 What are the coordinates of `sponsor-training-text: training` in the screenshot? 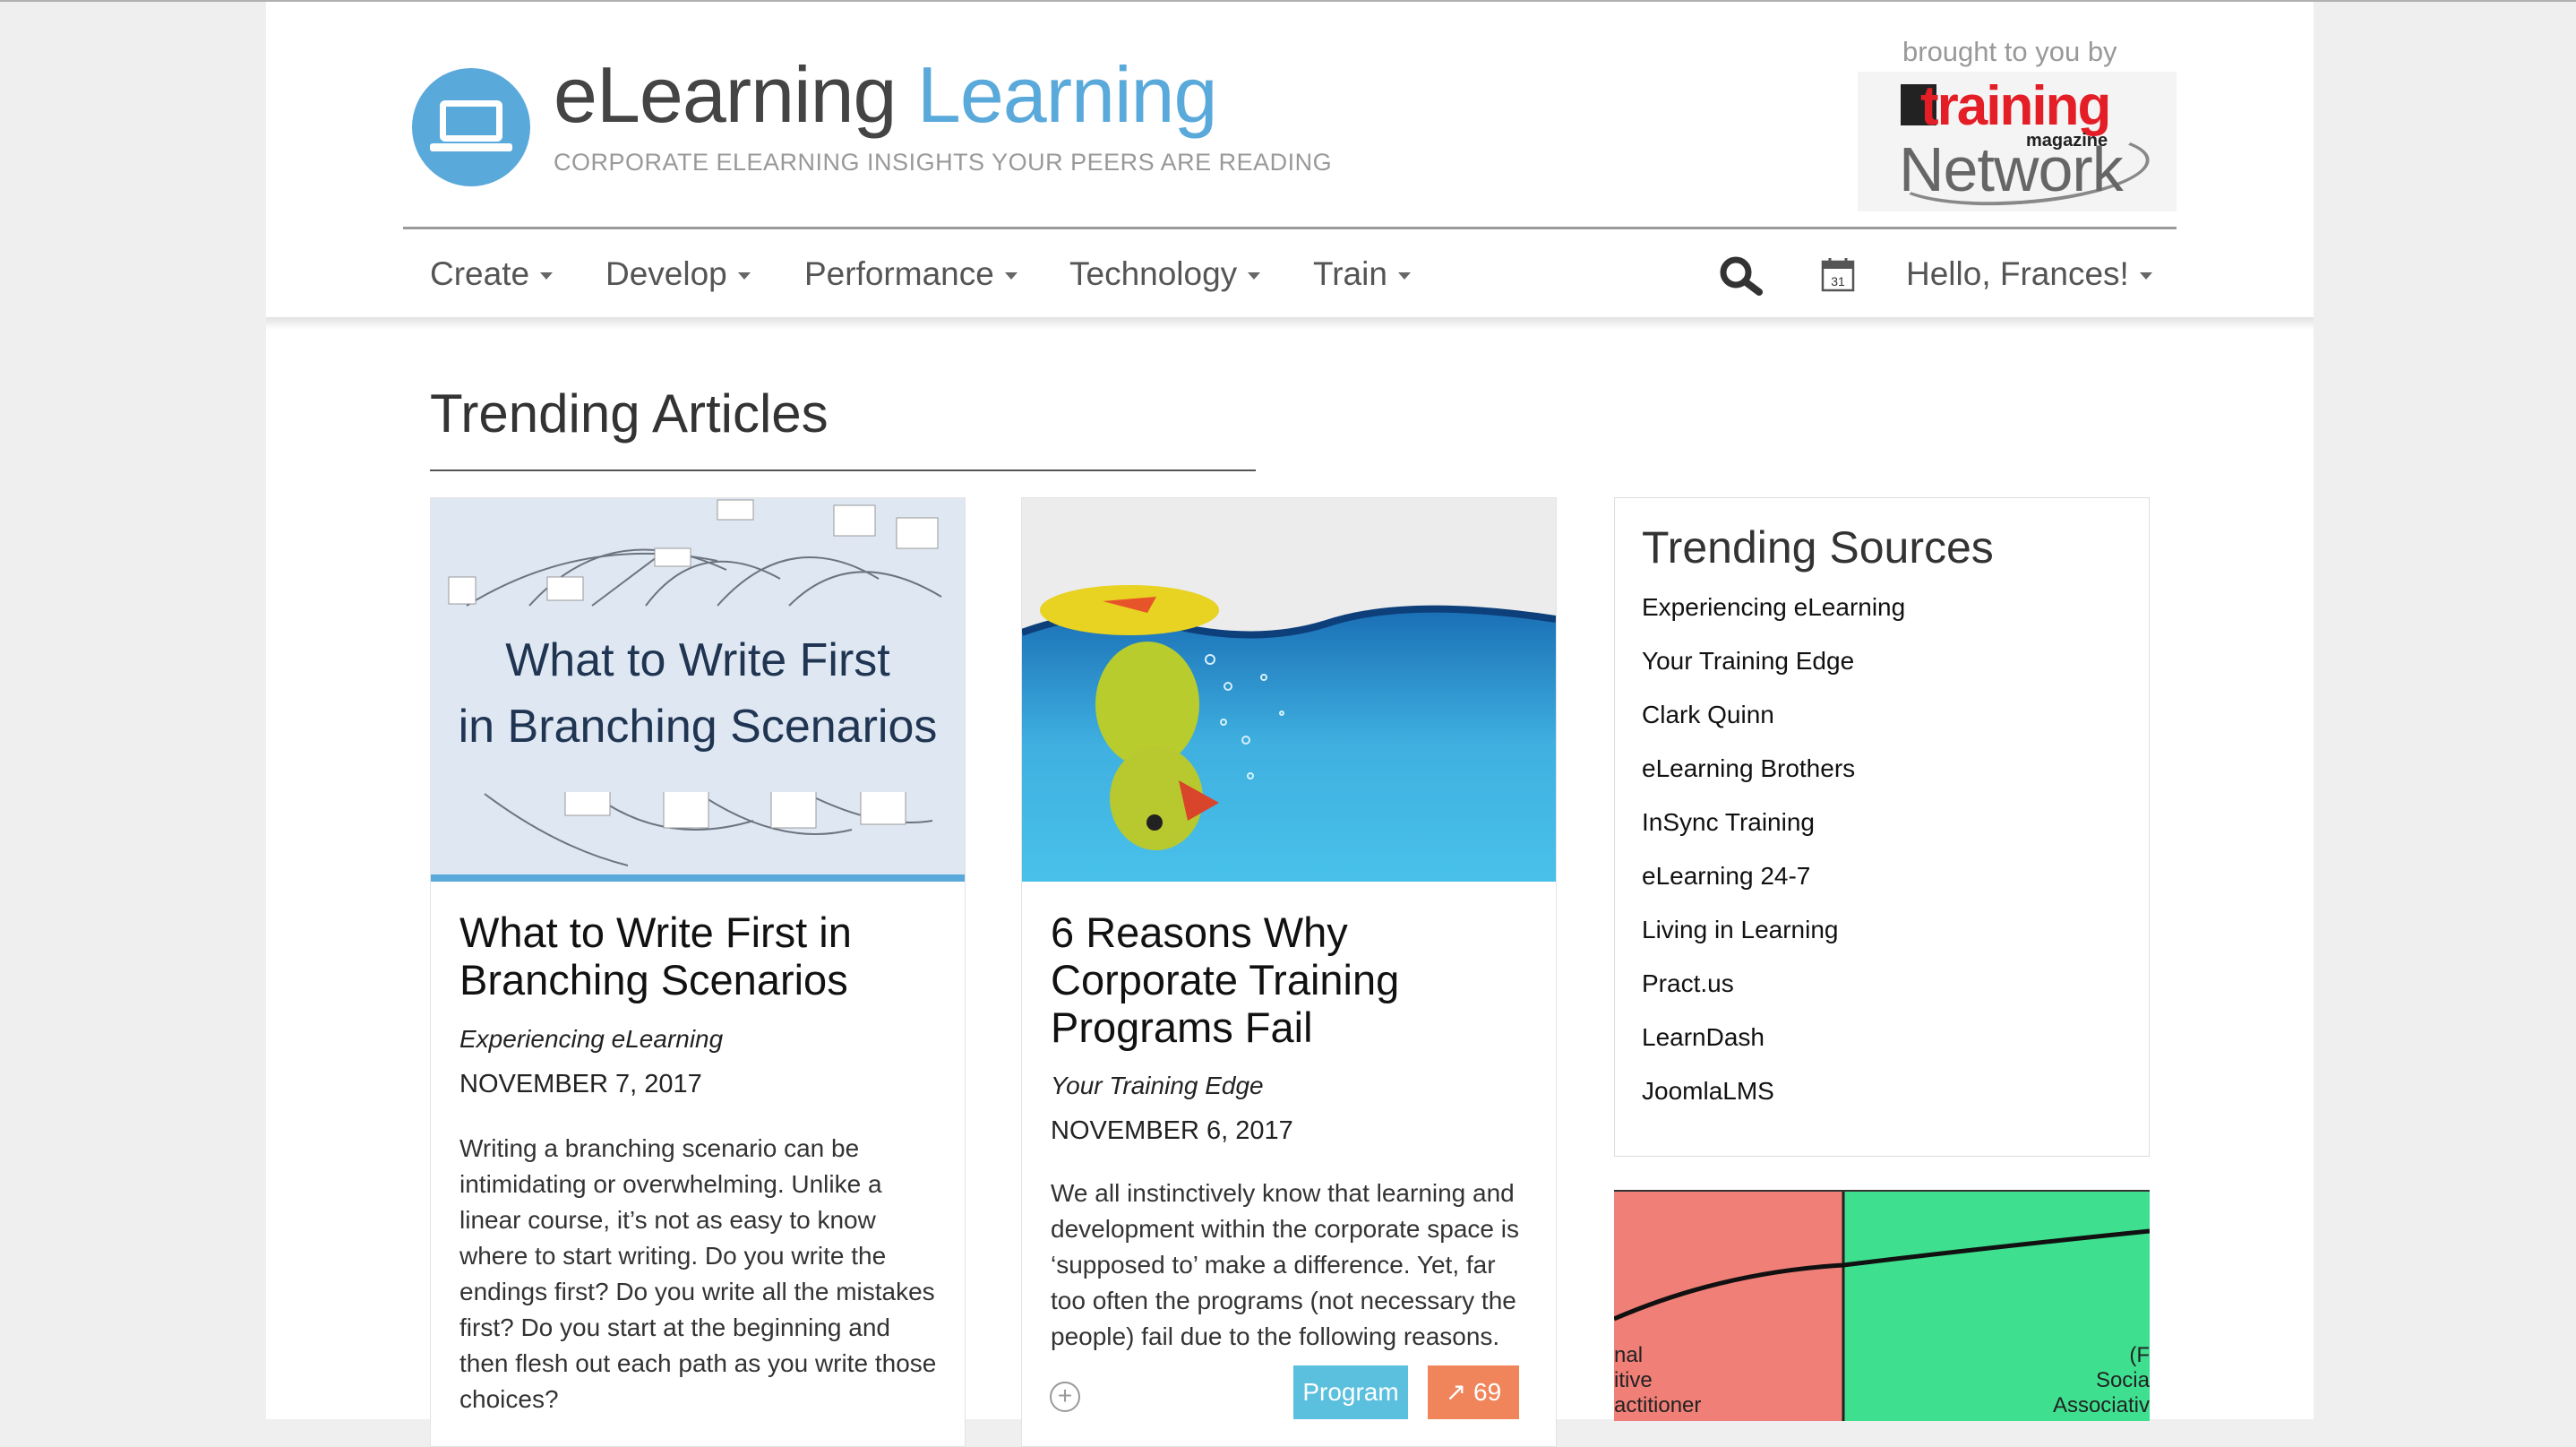 It's located at (2015, 106).